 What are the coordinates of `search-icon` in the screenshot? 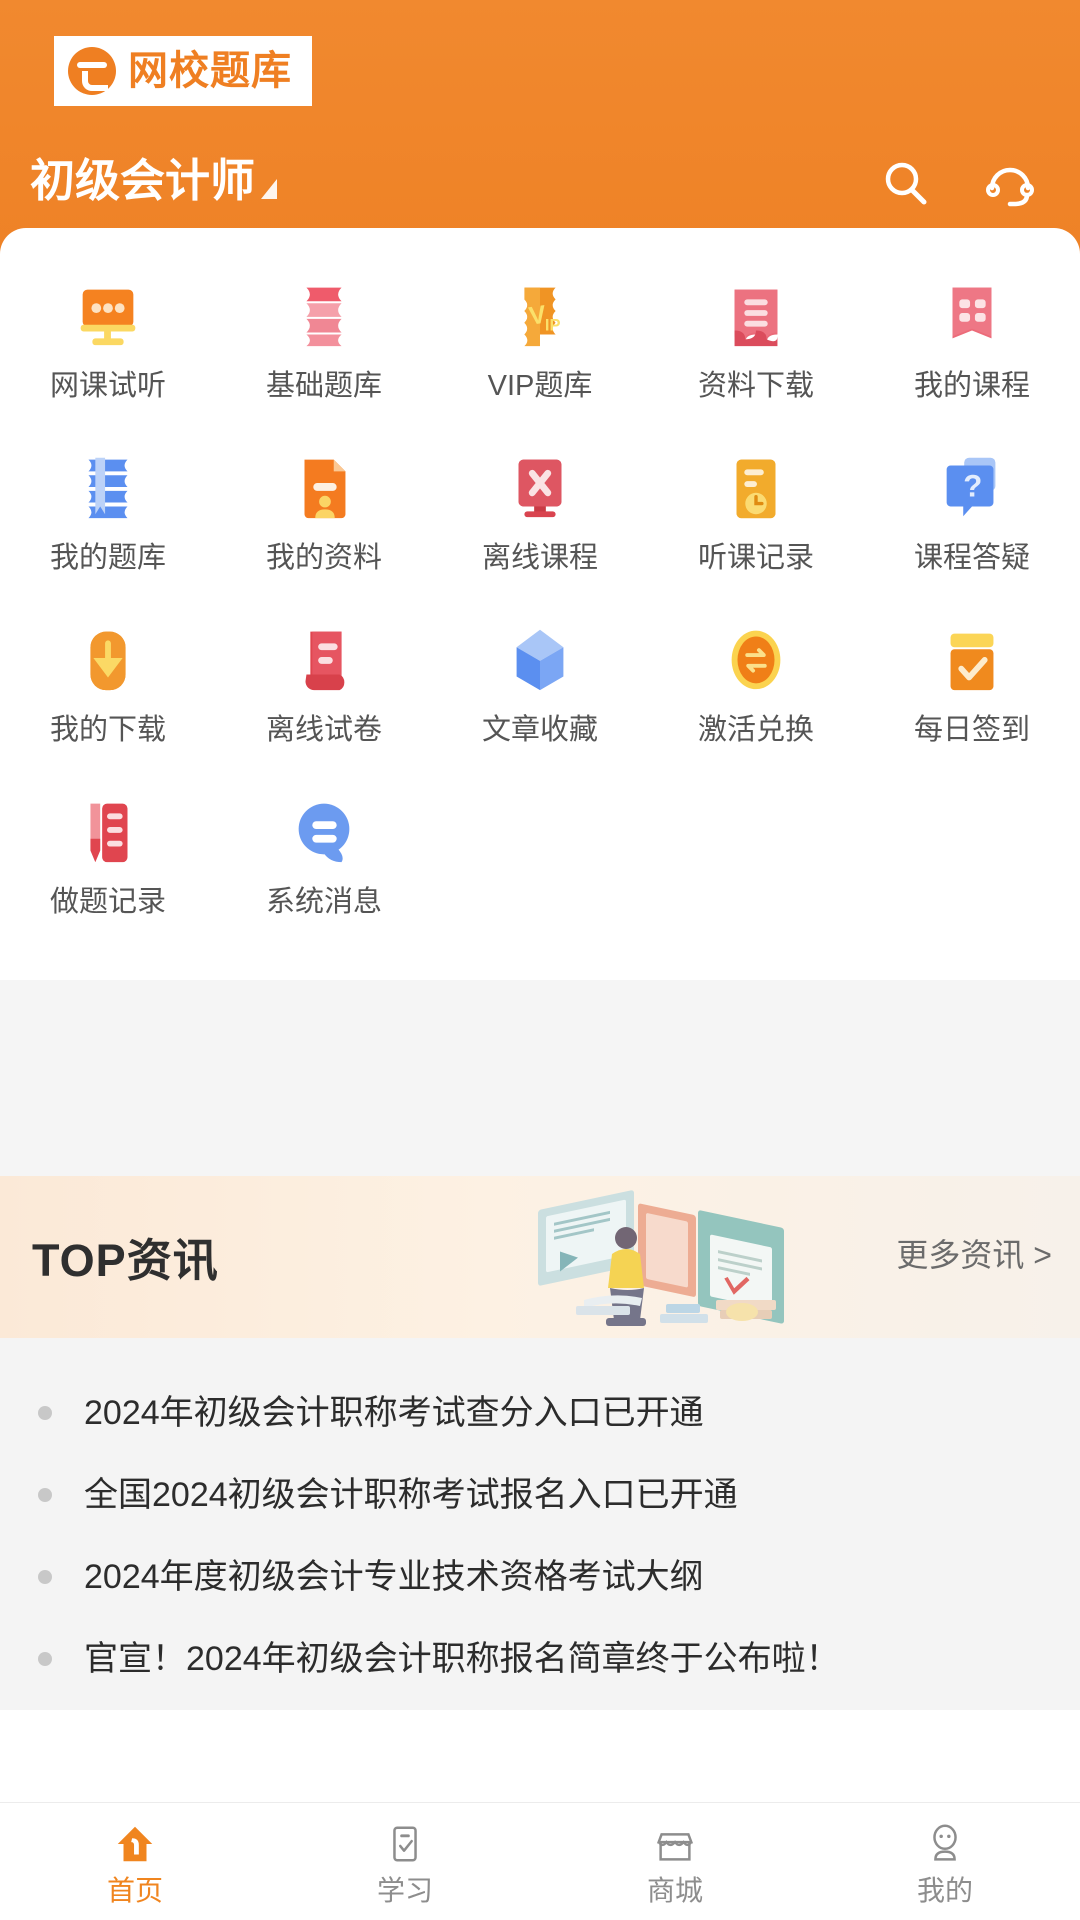 It's located at (906, 184).